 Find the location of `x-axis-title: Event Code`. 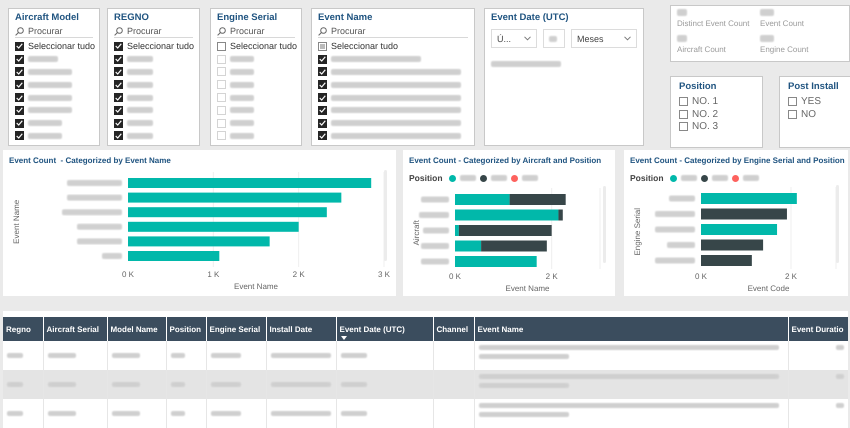

x-axis-title: Event Code is located at coordinates (769, 288).